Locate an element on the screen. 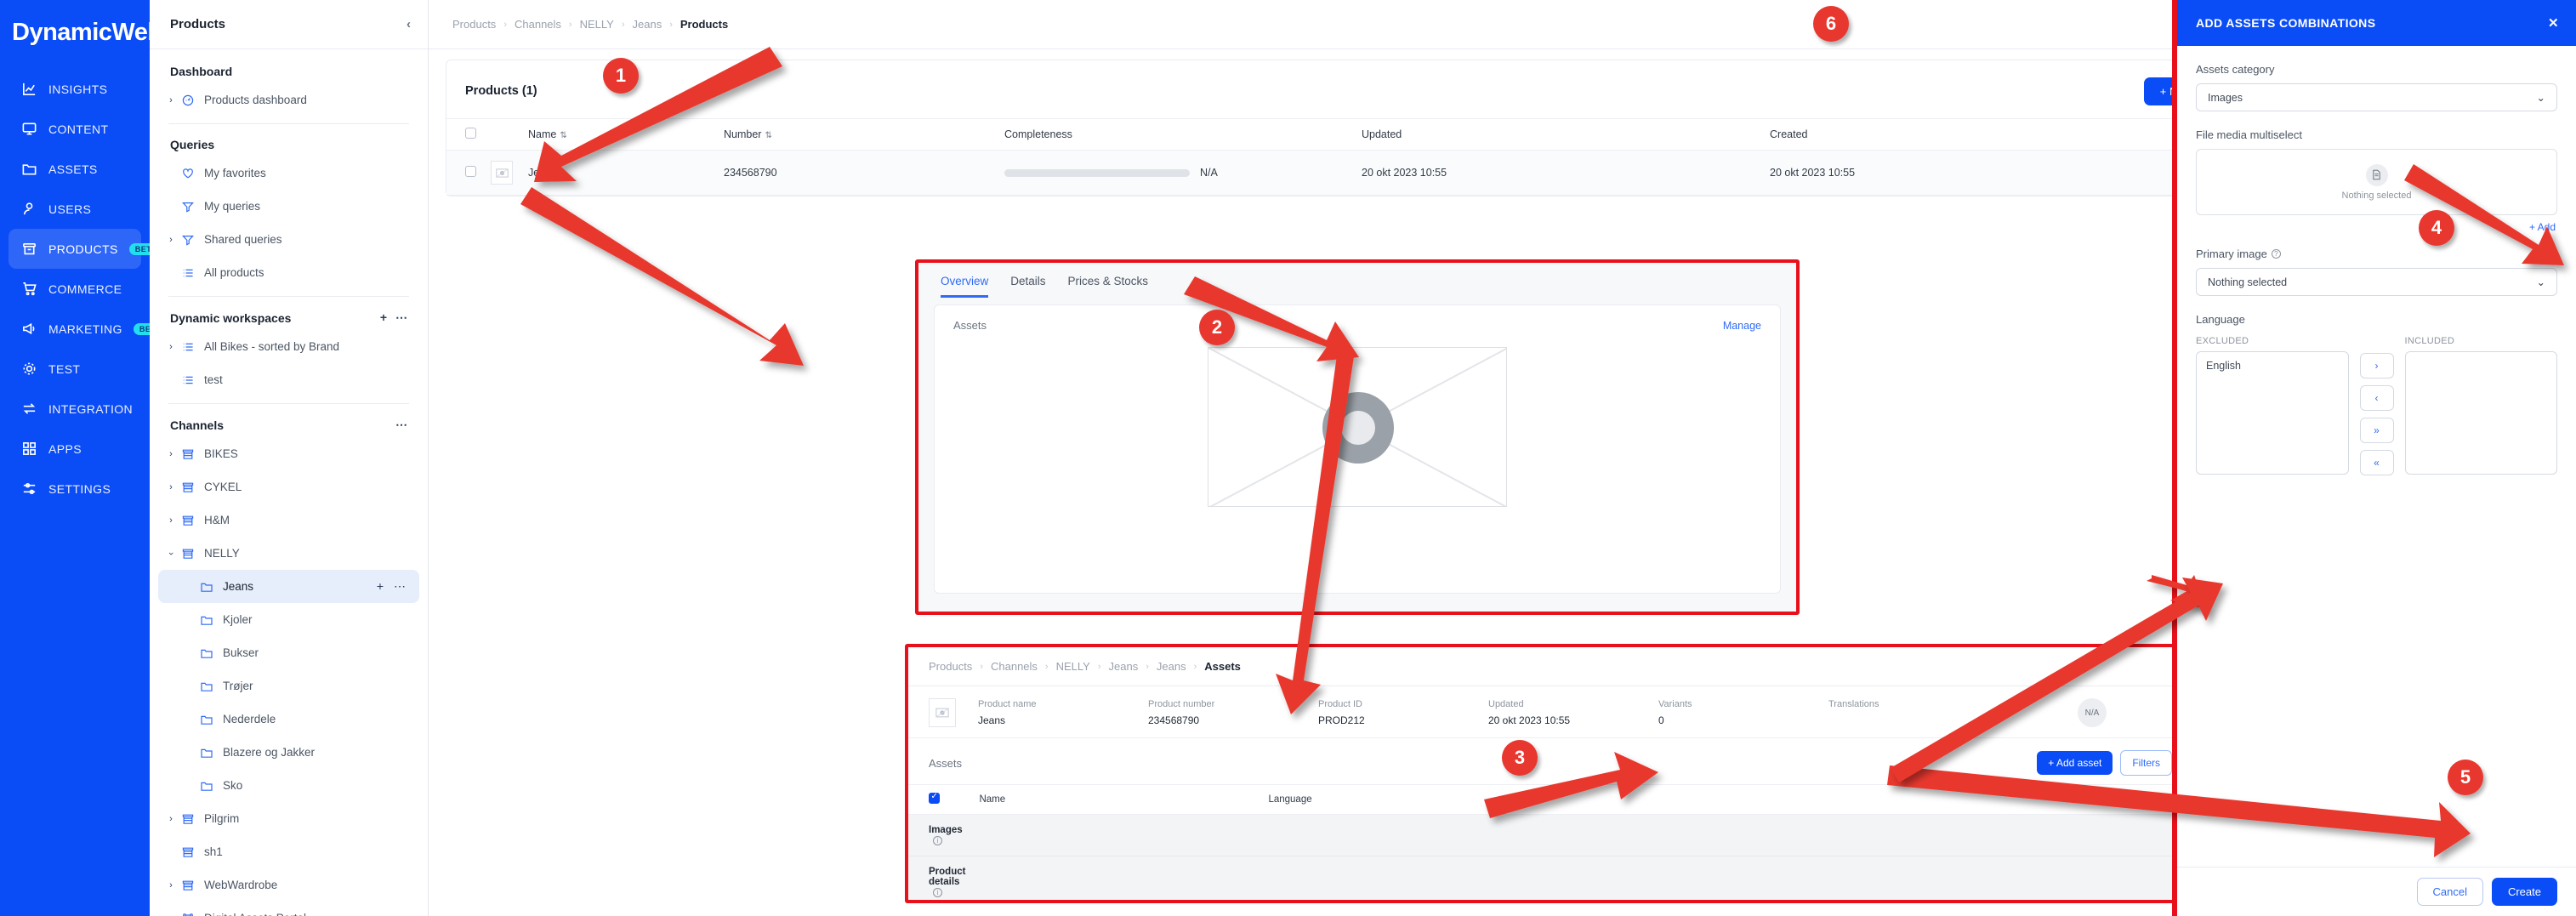 The width and height of the screenshot is (2576, 916). sidebar-header: Products ‹ is located at coordinates (289, 24).